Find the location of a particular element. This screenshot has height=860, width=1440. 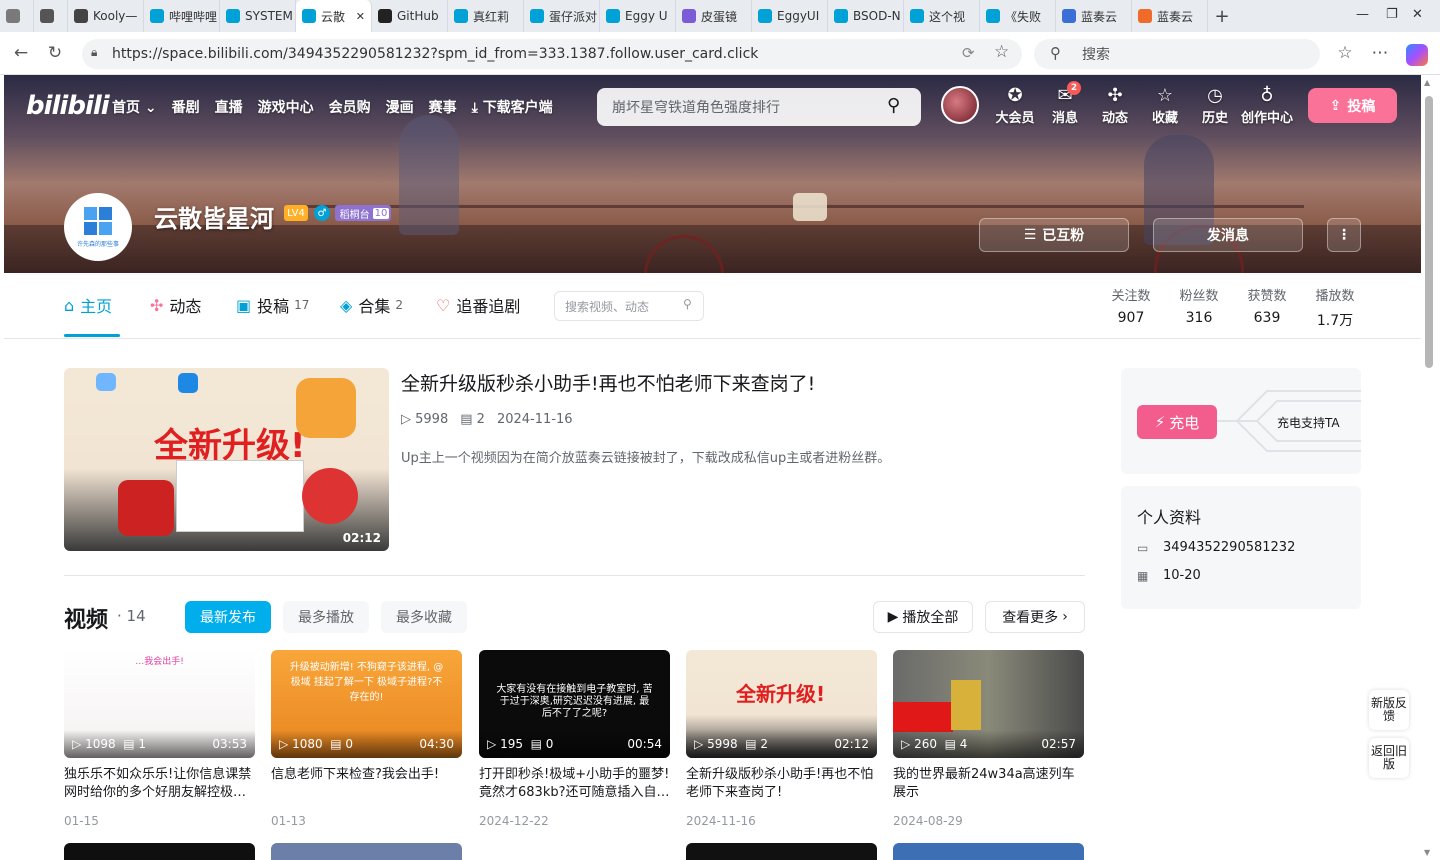

refresh-icon: ↻ is located at coordinates (55, 53).